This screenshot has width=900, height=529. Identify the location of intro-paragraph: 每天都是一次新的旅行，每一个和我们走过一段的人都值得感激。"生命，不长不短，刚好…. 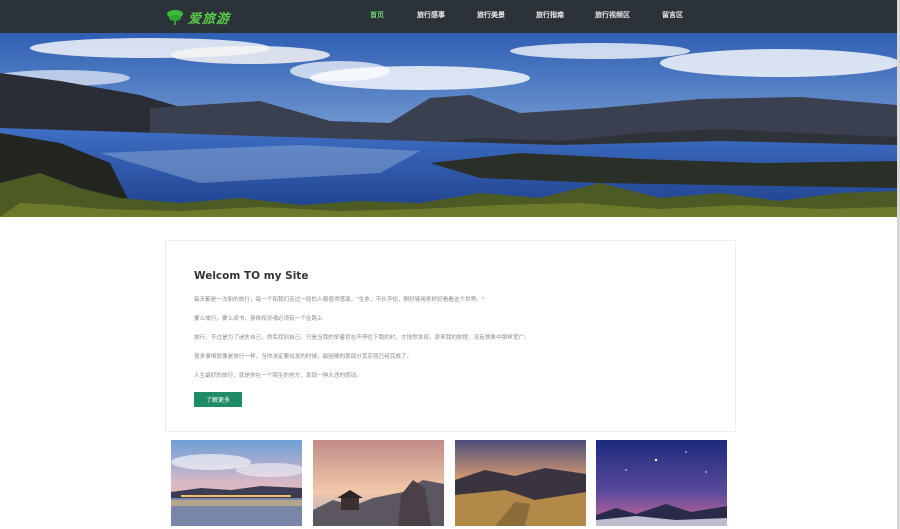
(339, 300).